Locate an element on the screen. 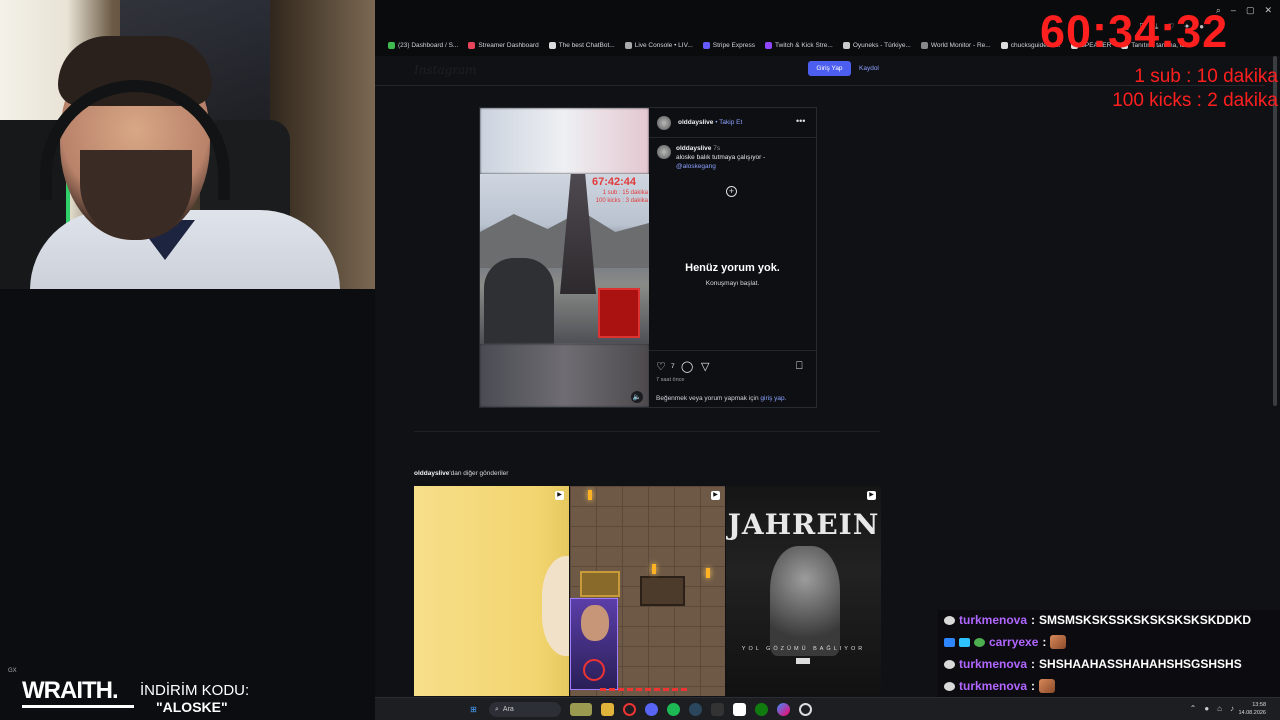  caption-username: olddayslive is located at coordinates (693, 148).